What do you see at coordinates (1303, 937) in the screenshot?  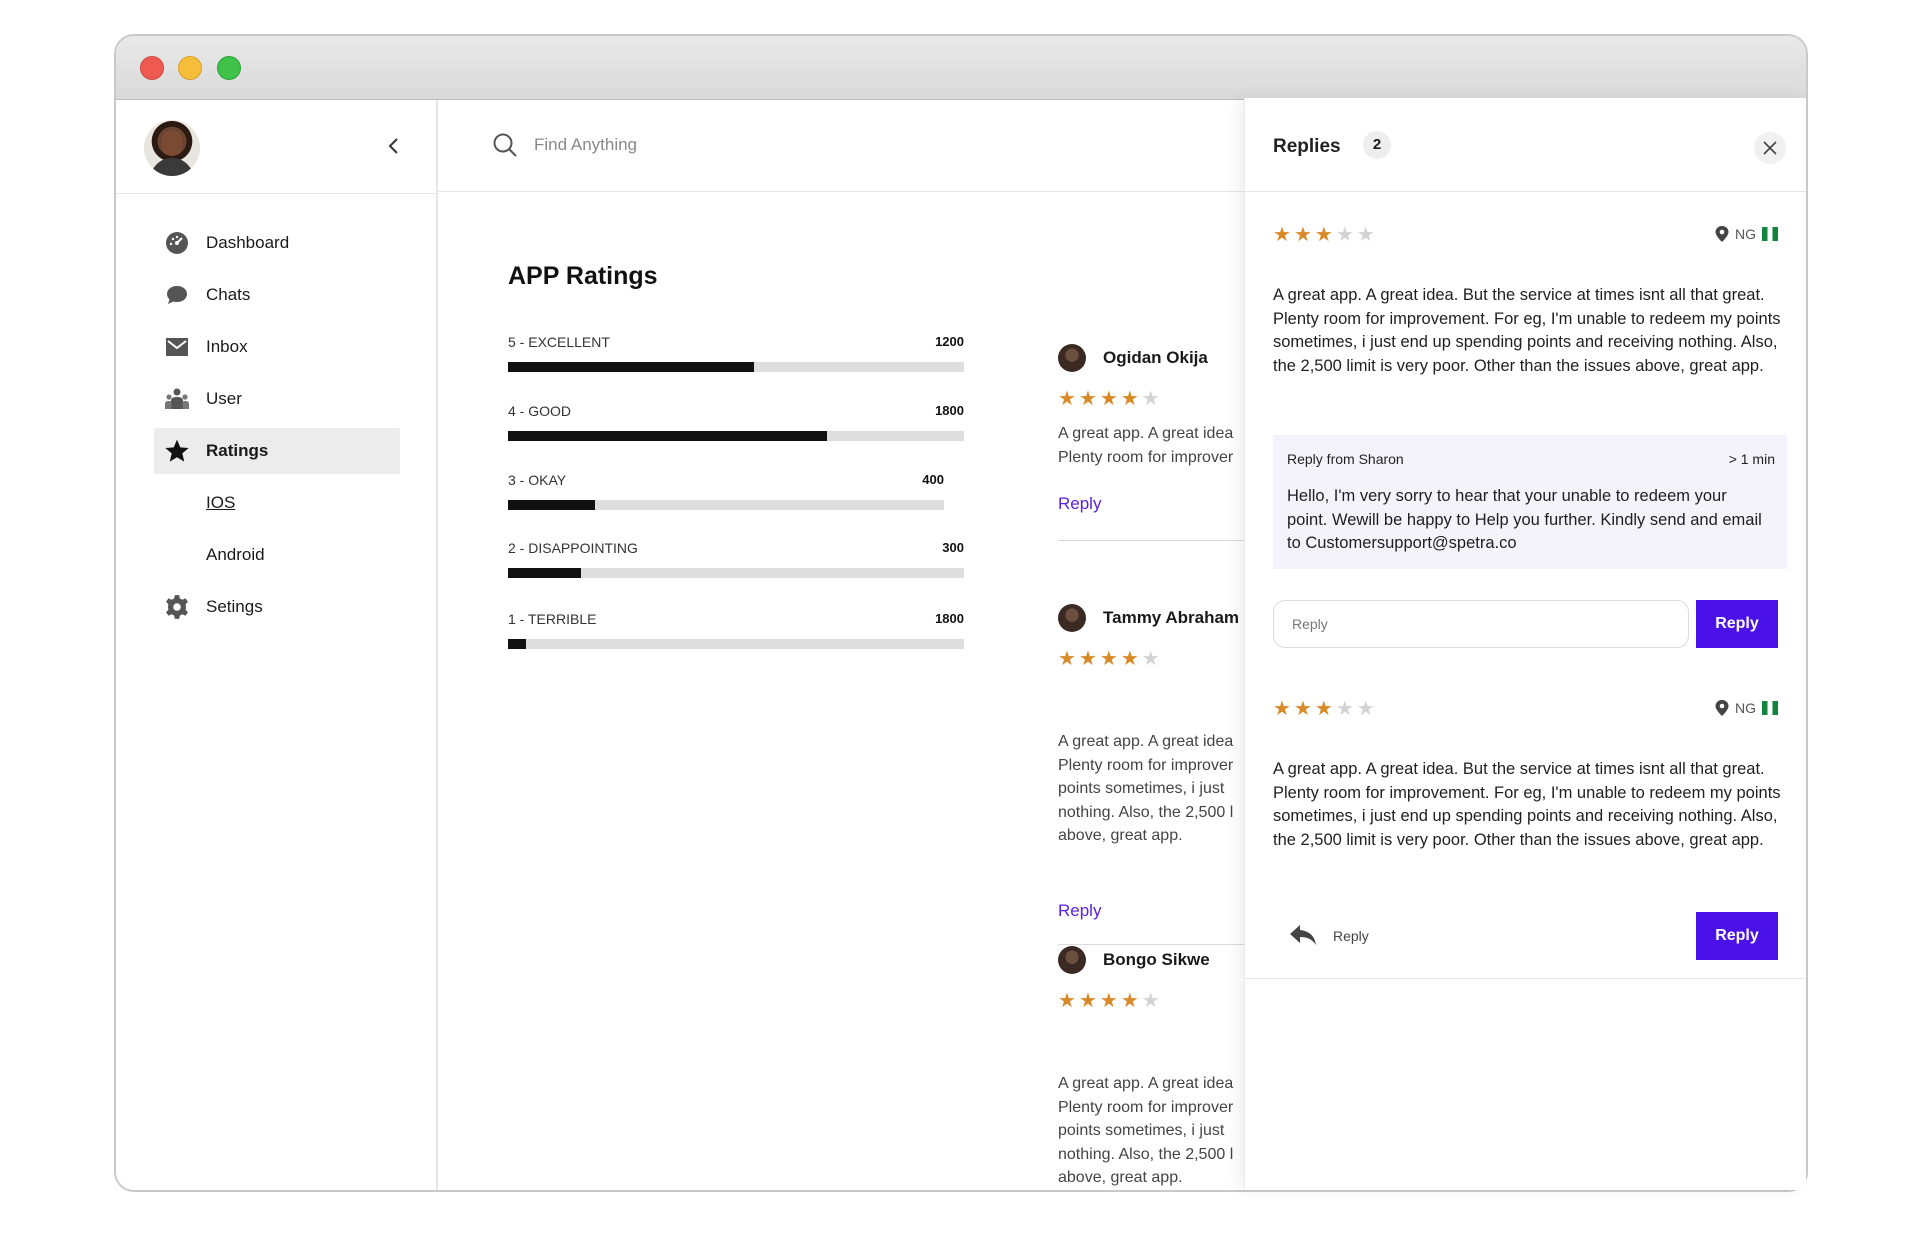 I see `reply-arrow-icon` at bounding box center [1303, 937].